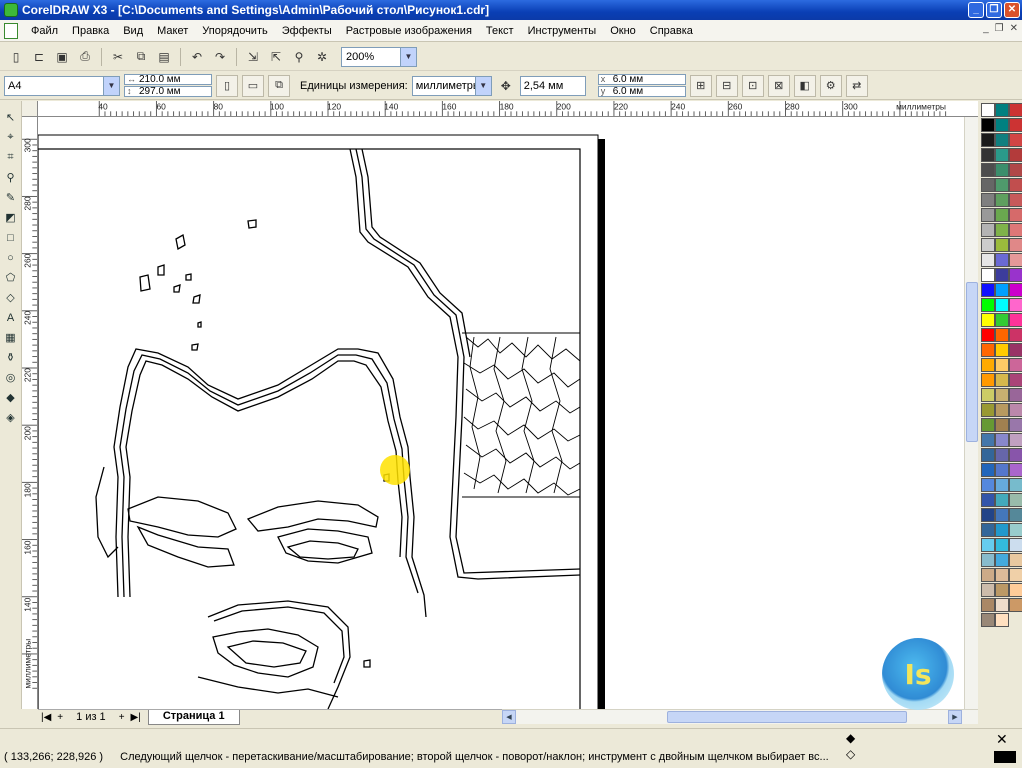 Image resolution: width=1022 pixels, height=768 pixels. Describe the element at coordinates (972, 362) in the screenshot. I see `vertical-scroll-thumb` at that location.